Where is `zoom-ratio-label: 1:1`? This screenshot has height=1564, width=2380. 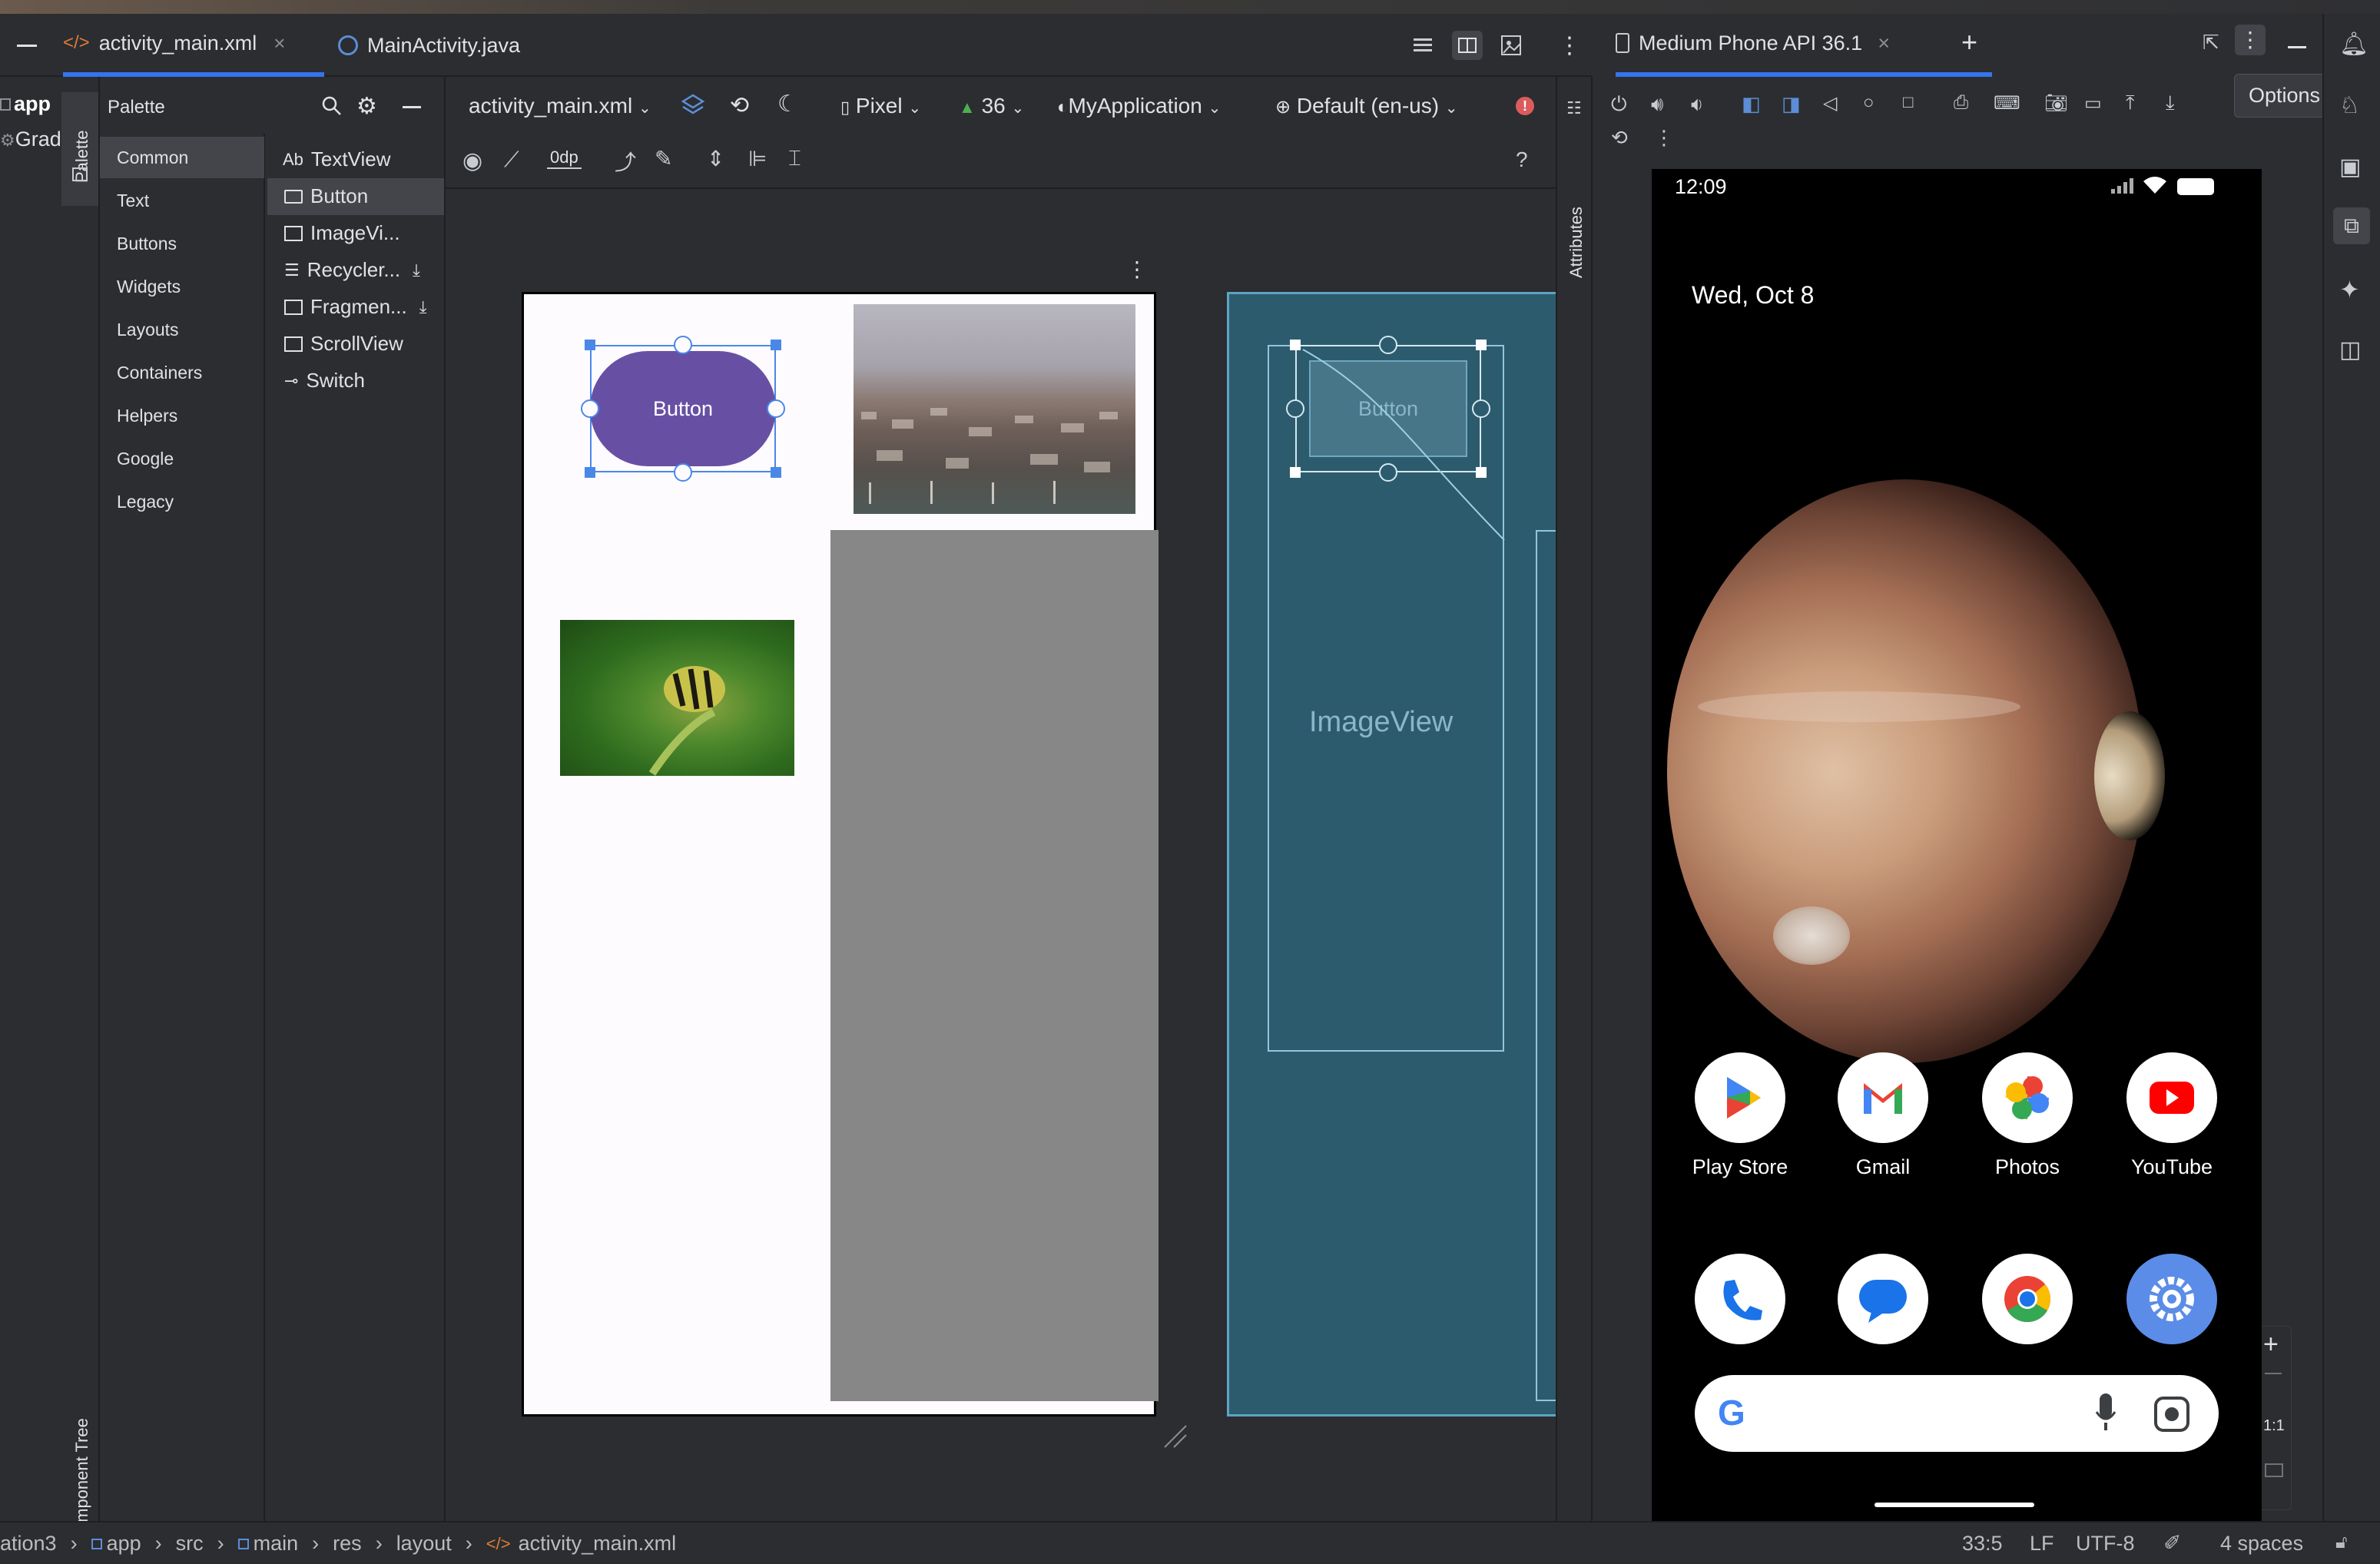 zoom-ratio-label: 1:1 is located at coordinates (2274, 1426).